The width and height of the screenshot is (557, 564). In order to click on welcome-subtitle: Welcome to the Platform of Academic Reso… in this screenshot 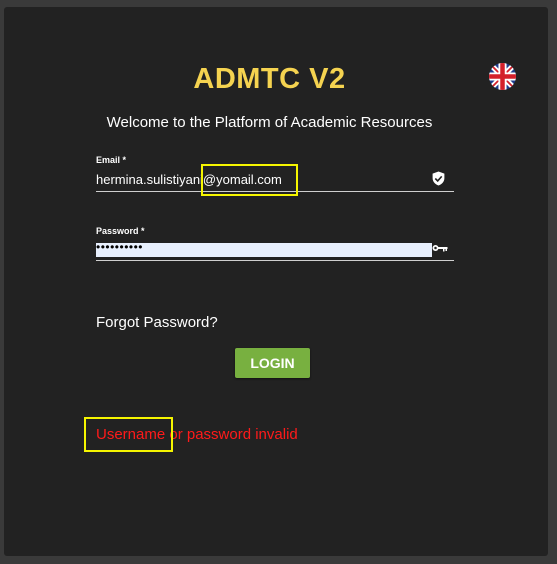, I will do `click(269, 122)`.